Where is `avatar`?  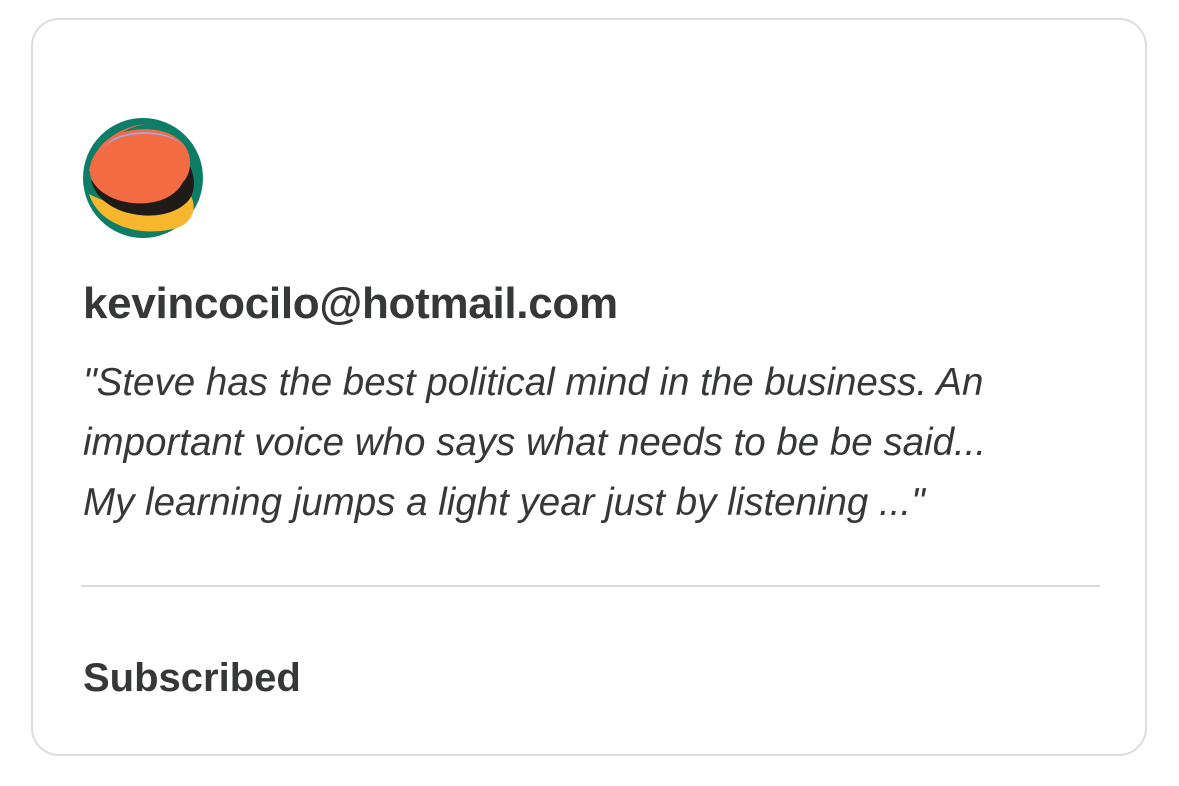 avatar is located at coordinates (143, 178).